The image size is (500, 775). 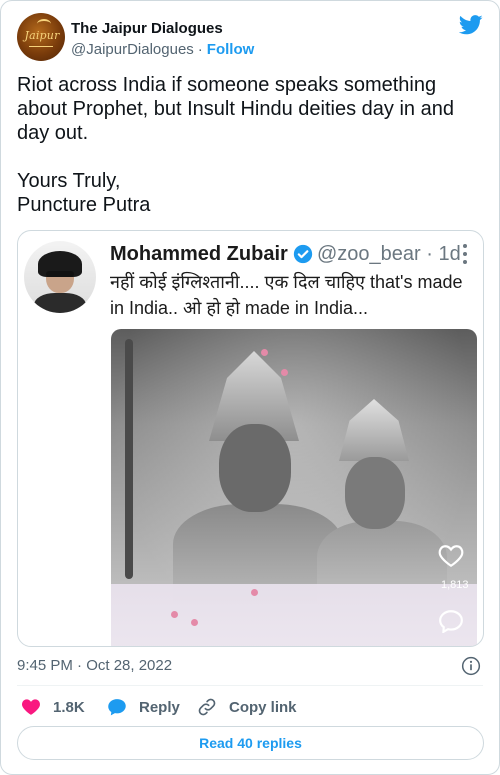 What do you see at coordinates (117, 707) in the screenshot?
I see `reply-bubble-icon` at bounding box center [117, 707].